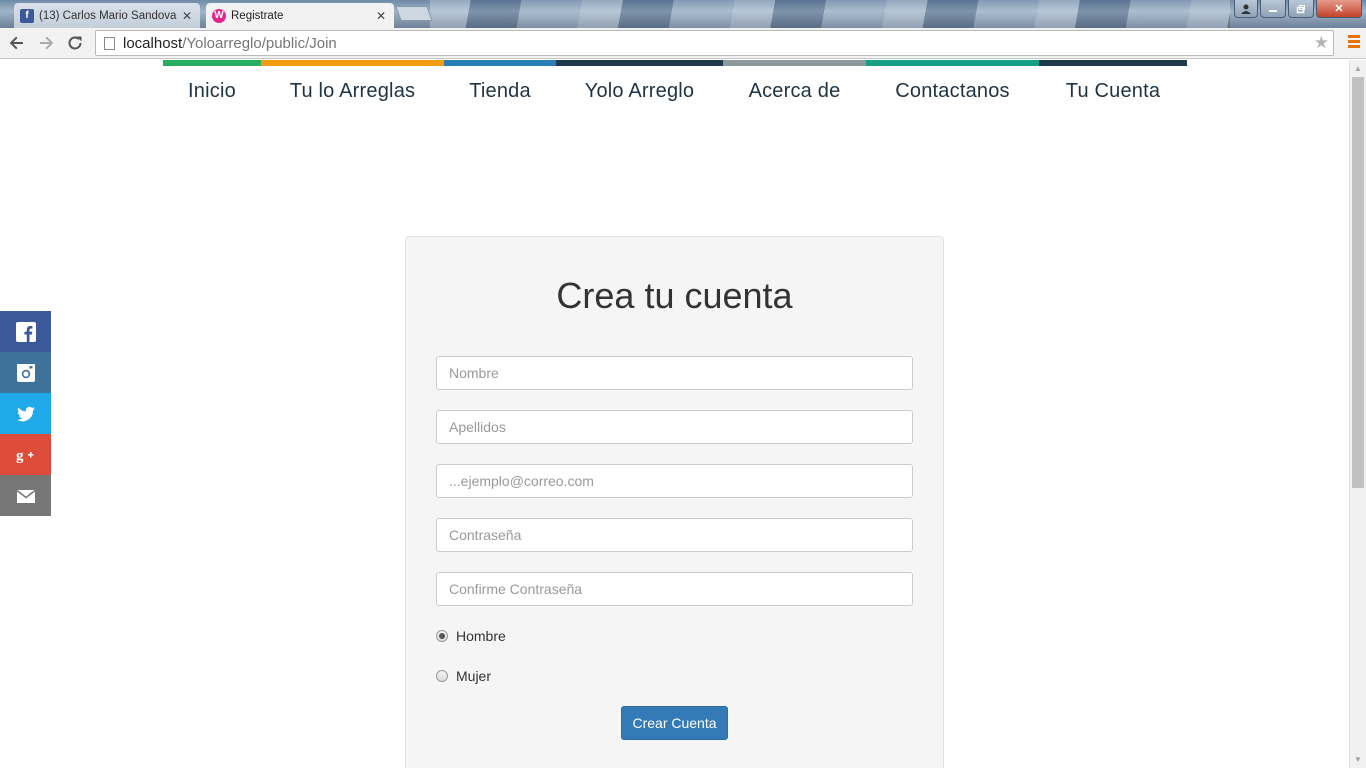 The height and width of the screenshot is (768, 1366). I want to click on vertical-scrollbar: ▲ ▼, so click(1357, 414).